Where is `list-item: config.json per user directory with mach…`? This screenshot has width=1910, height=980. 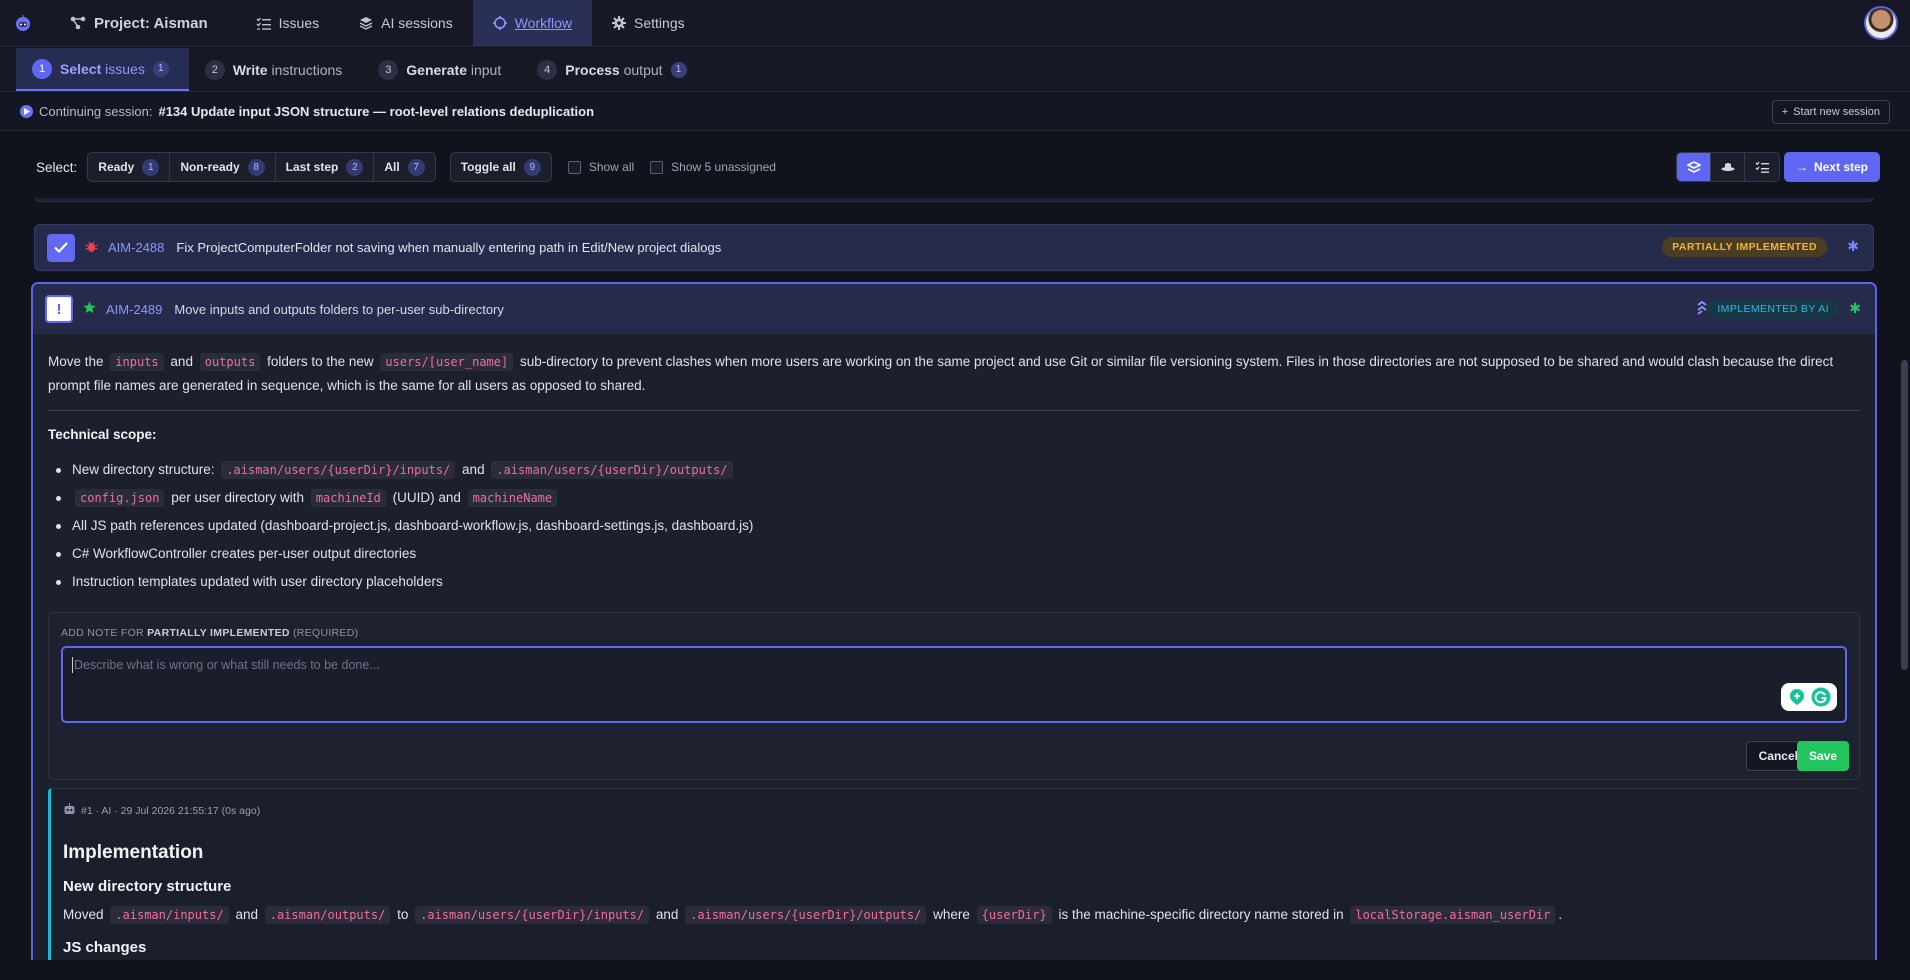
list-item: config.json per user directory with mach… is located at coordinates (954, 498).